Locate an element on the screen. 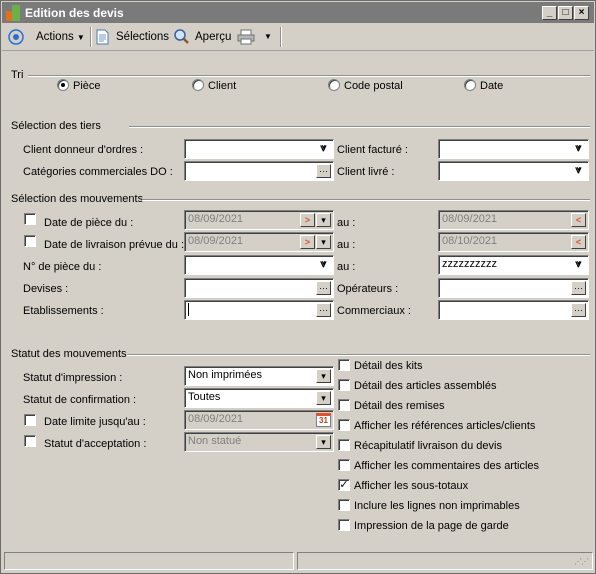  confirmation-label: Statut de confirmation : is located at coordinates (80, 400).